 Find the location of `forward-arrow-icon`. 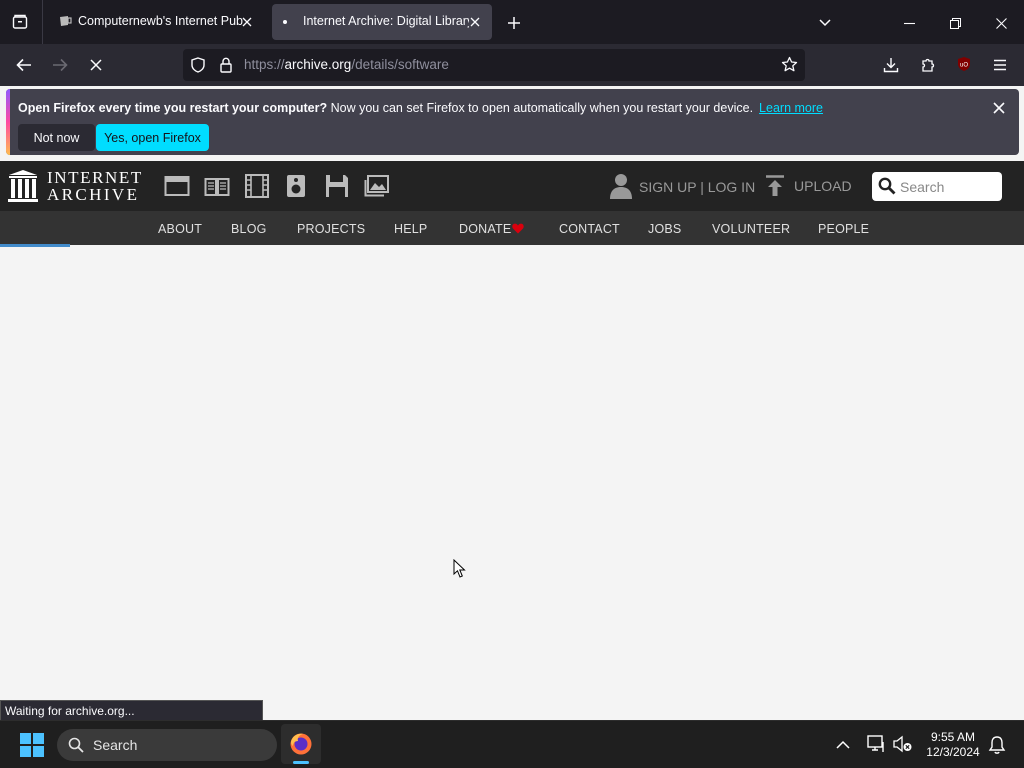

forward-arrow-icon is located at coordinates (60, 65).